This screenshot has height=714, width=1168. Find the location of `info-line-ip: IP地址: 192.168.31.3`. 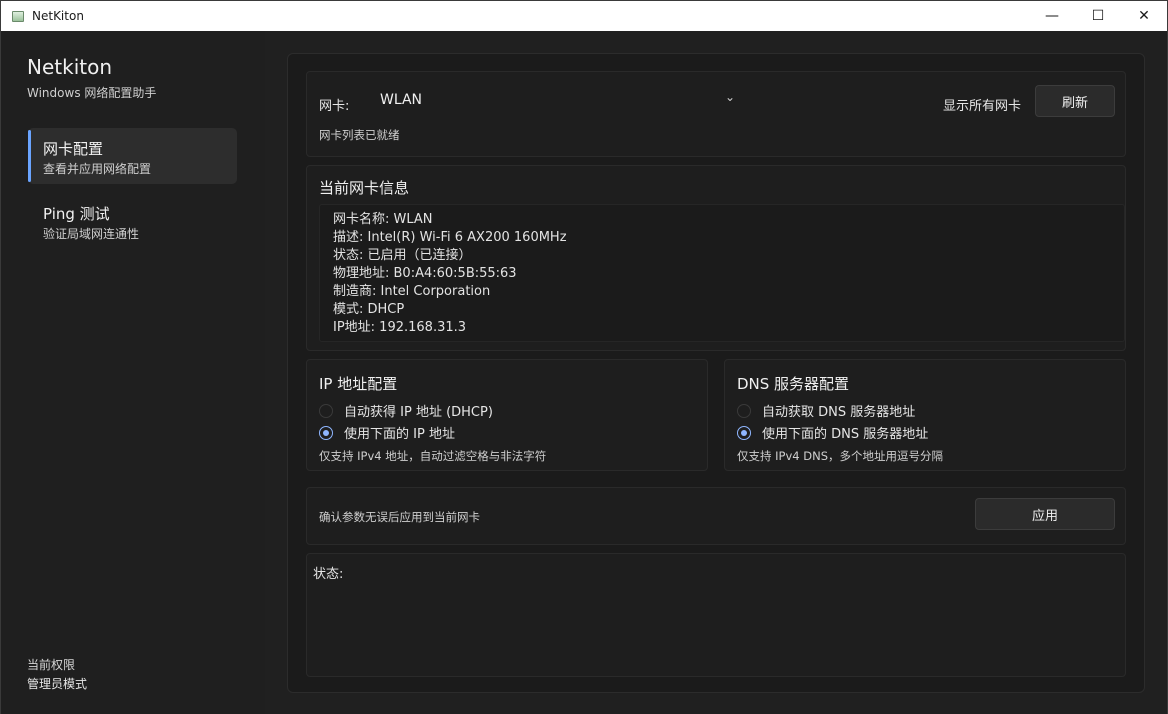

info-line-ip: IP地址: 192.168.31.3 is located at coordinates (400, 327).